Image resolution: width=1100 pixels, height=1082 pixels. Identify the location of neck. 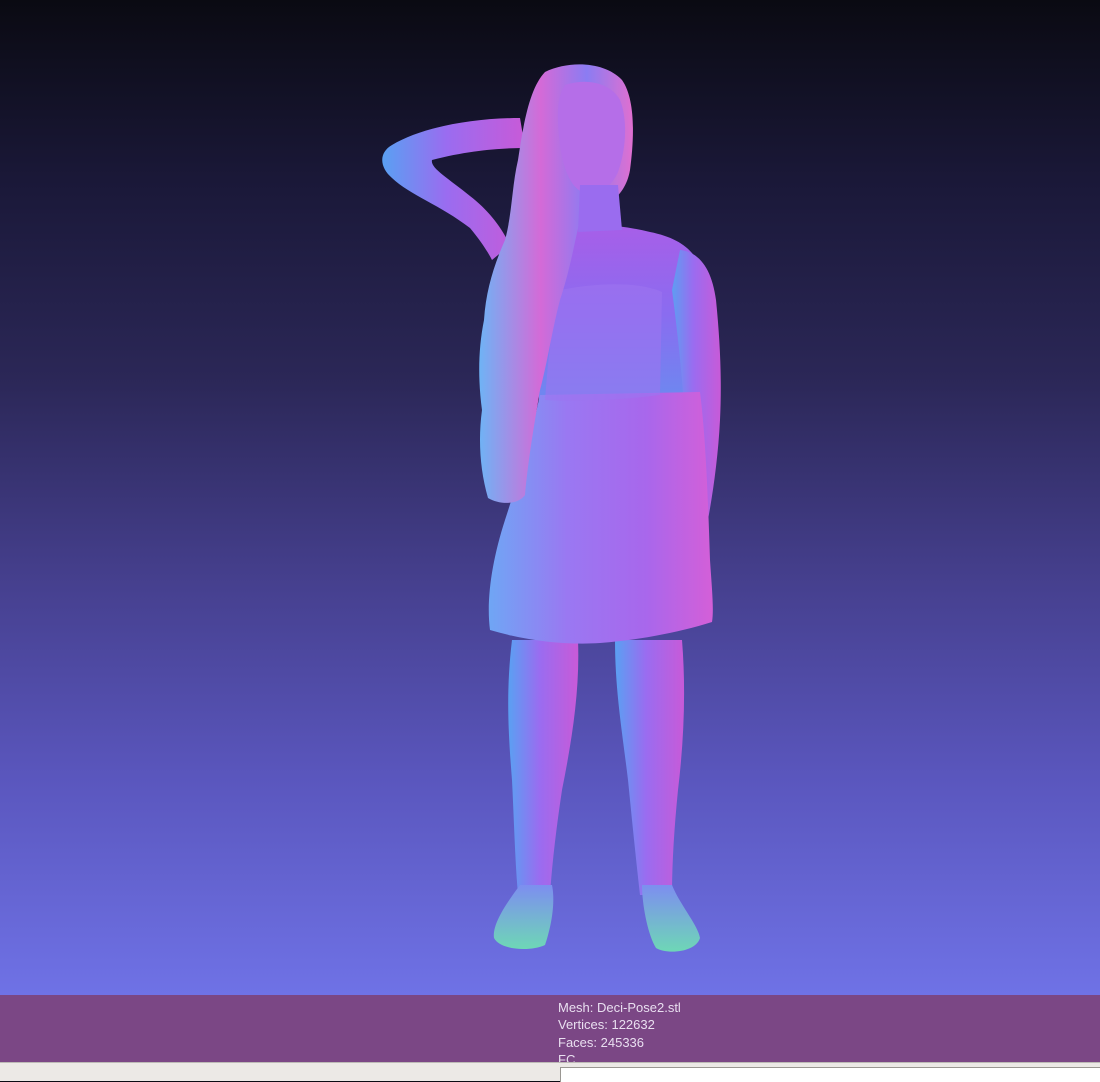
(600, 208).